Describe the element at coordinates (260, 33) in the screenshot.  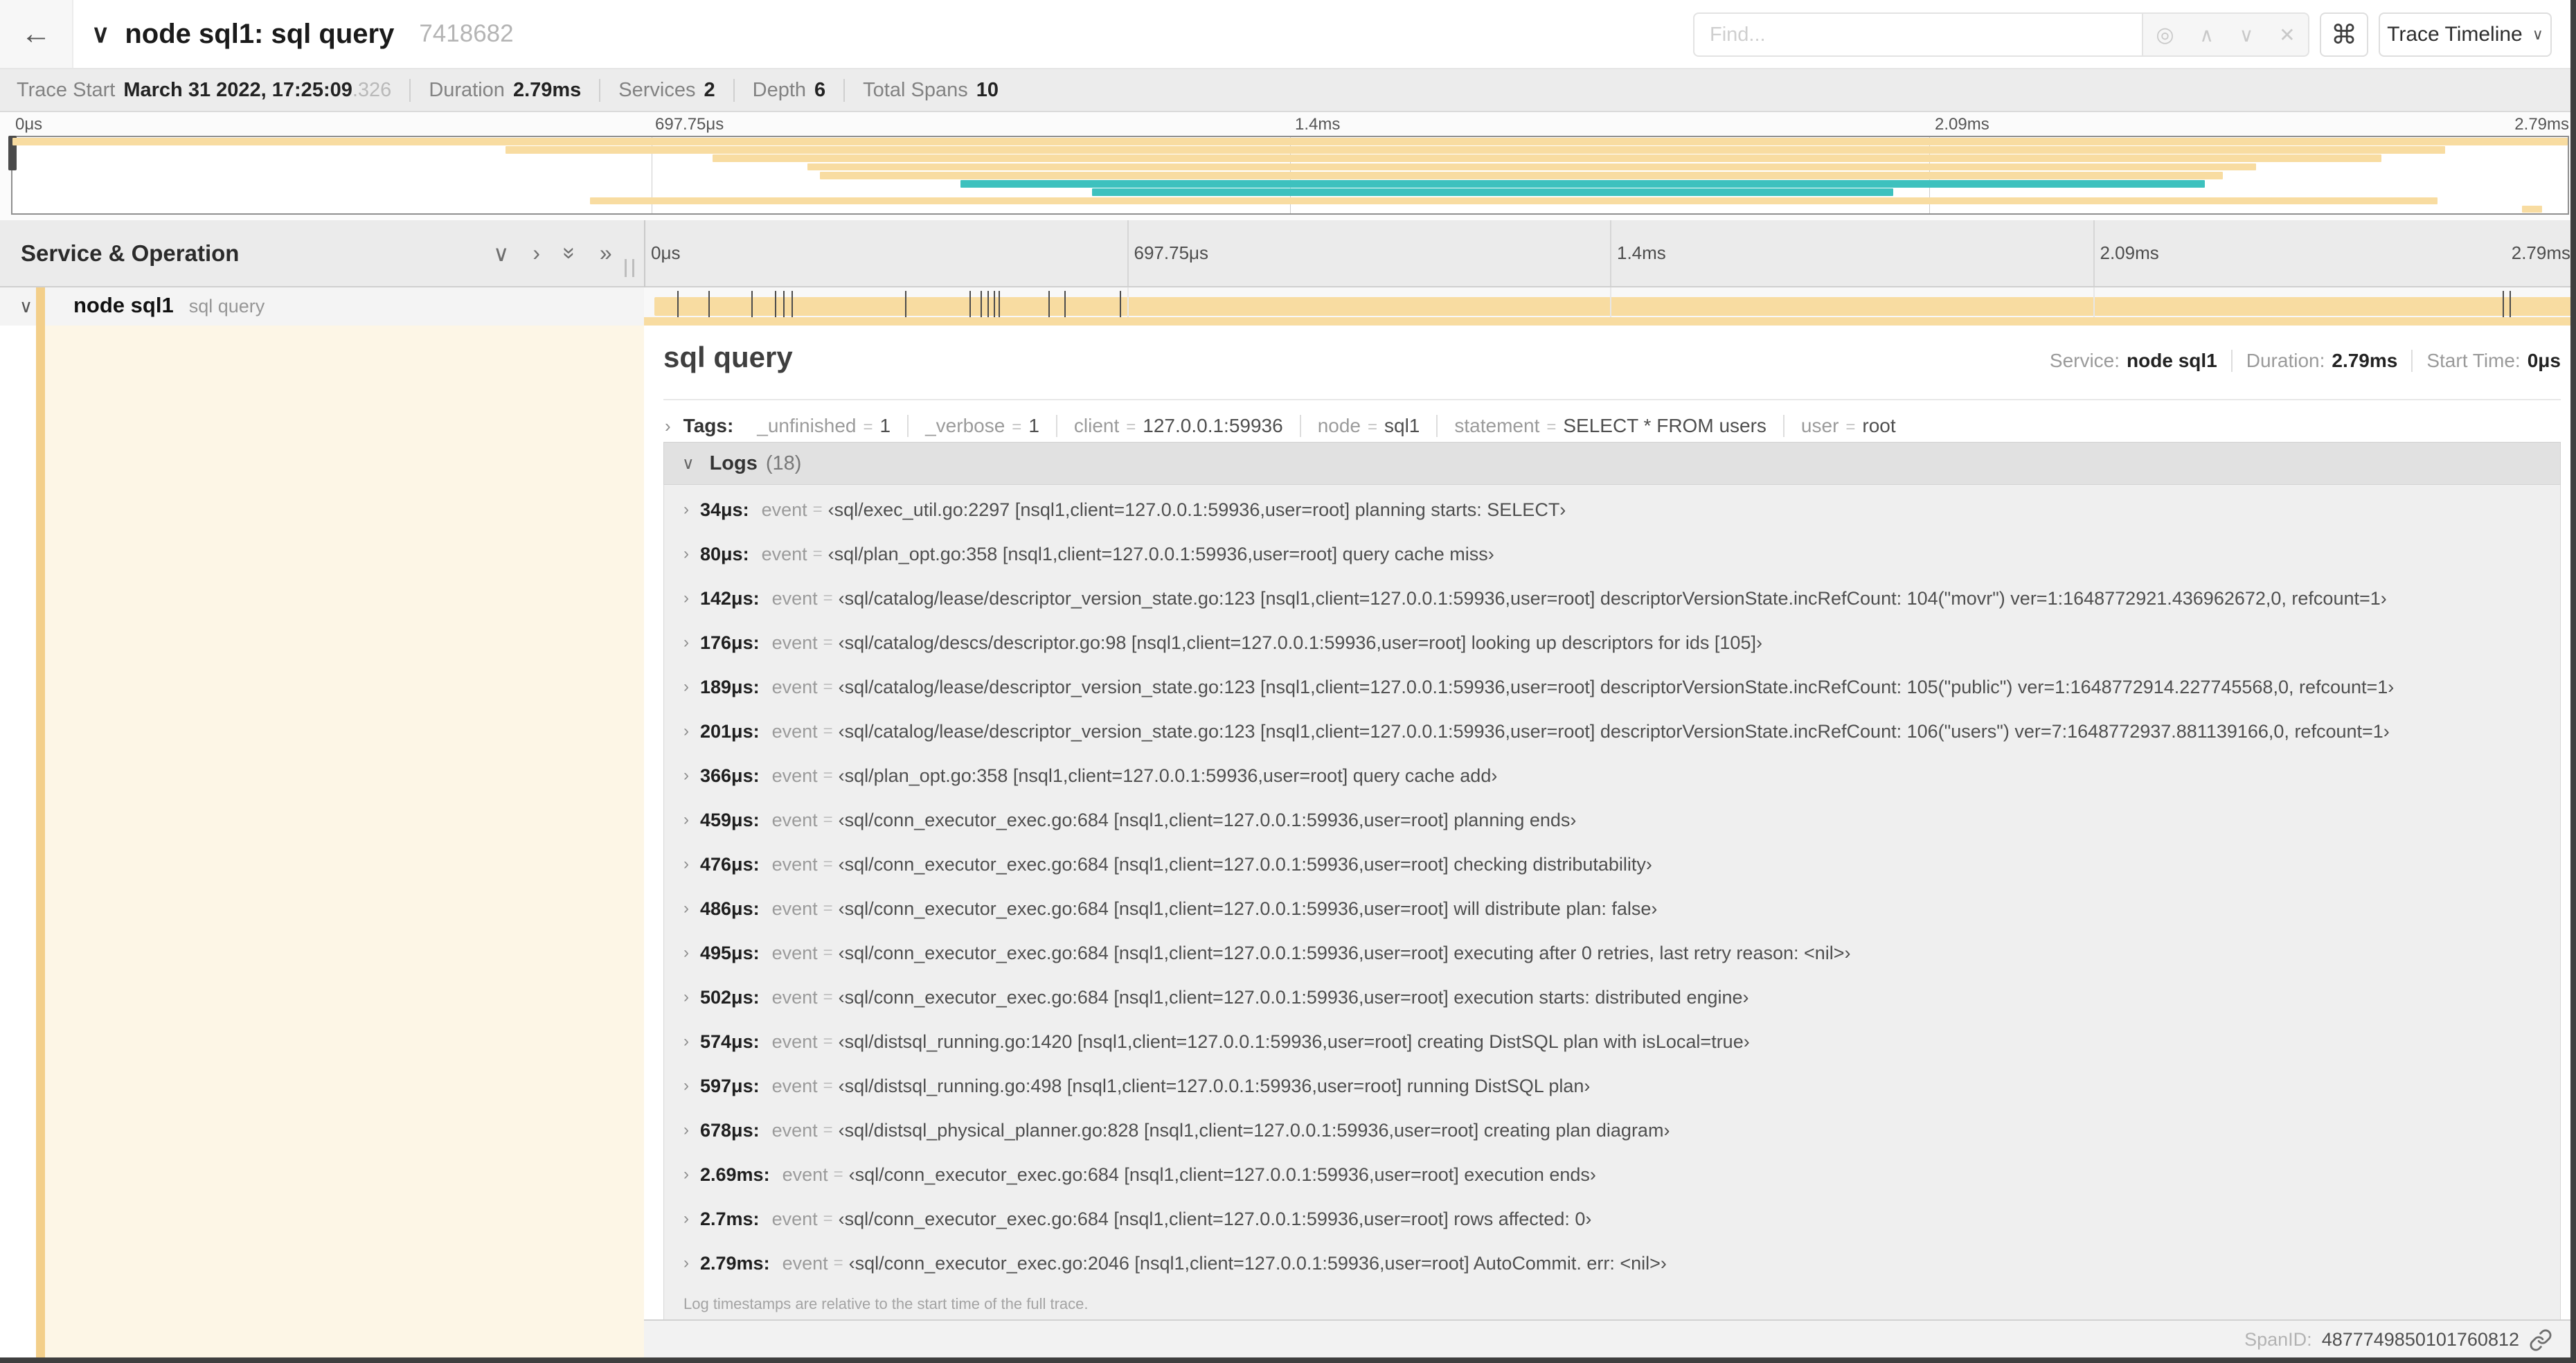
I see `page-title: node sql1: sql query` at that location.